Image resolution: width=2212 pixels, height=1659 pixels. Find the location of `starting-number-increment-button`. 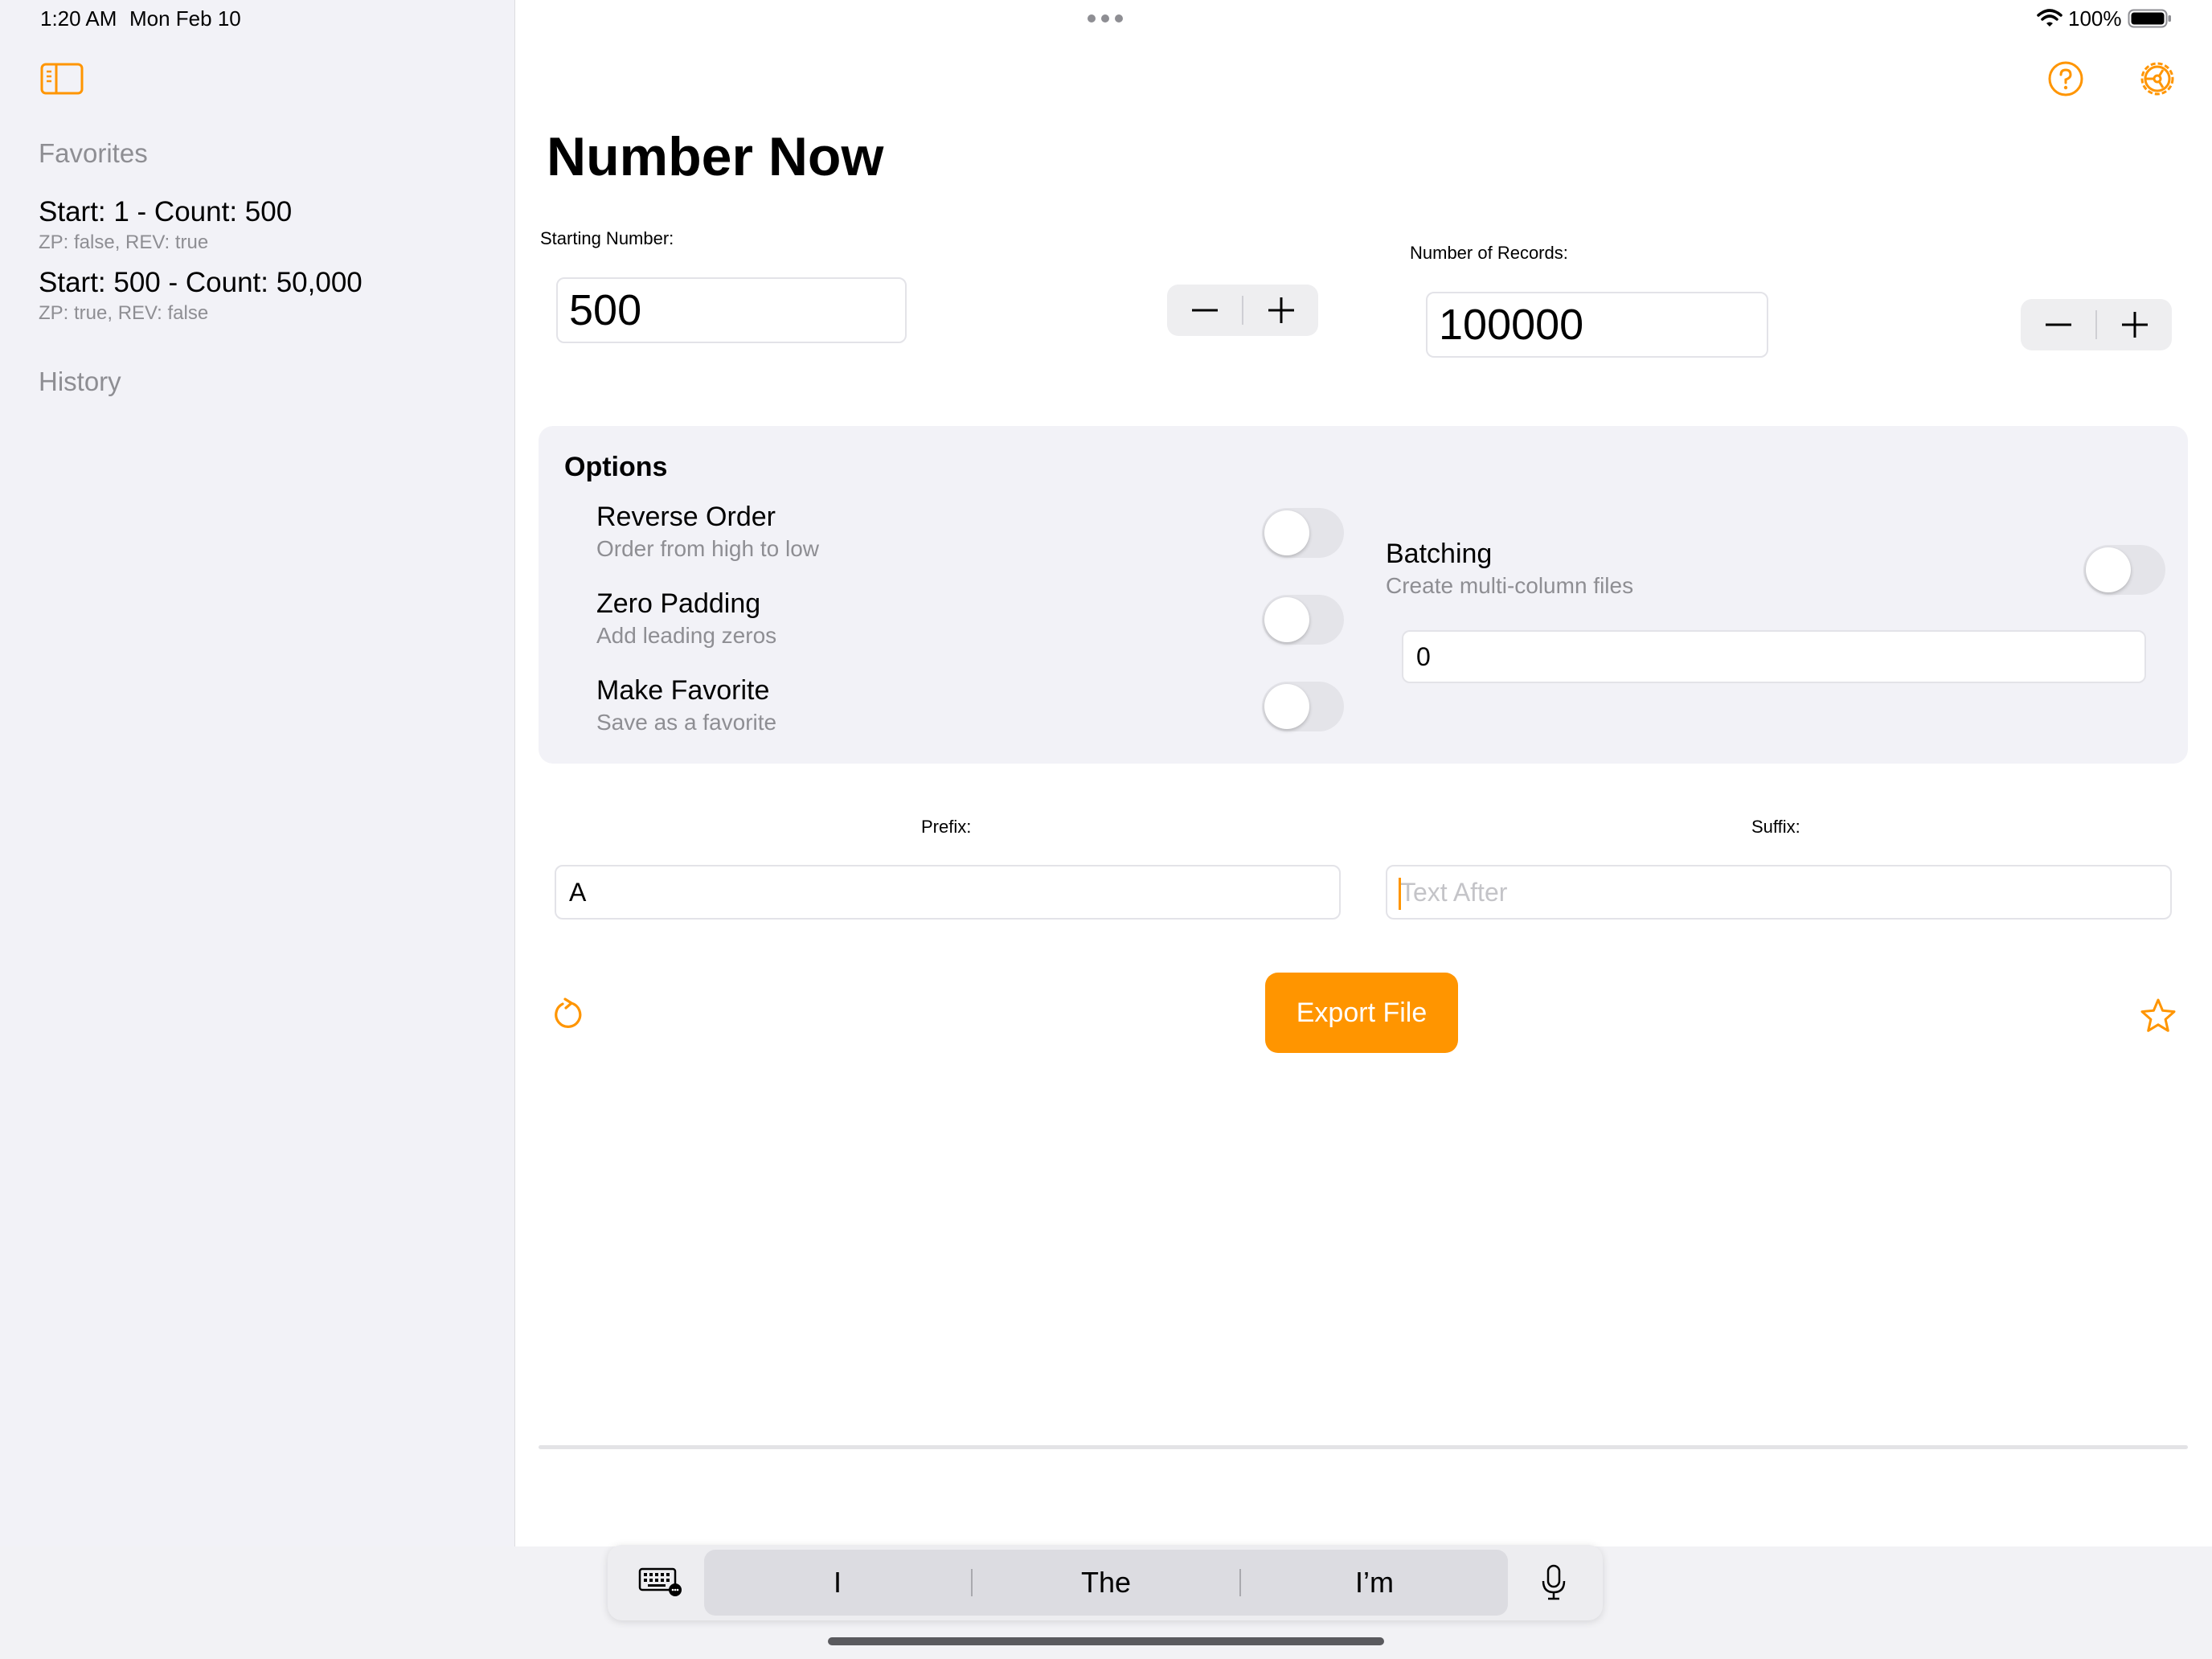

starting-number-increment-button is located at coordinates (1280, 310).